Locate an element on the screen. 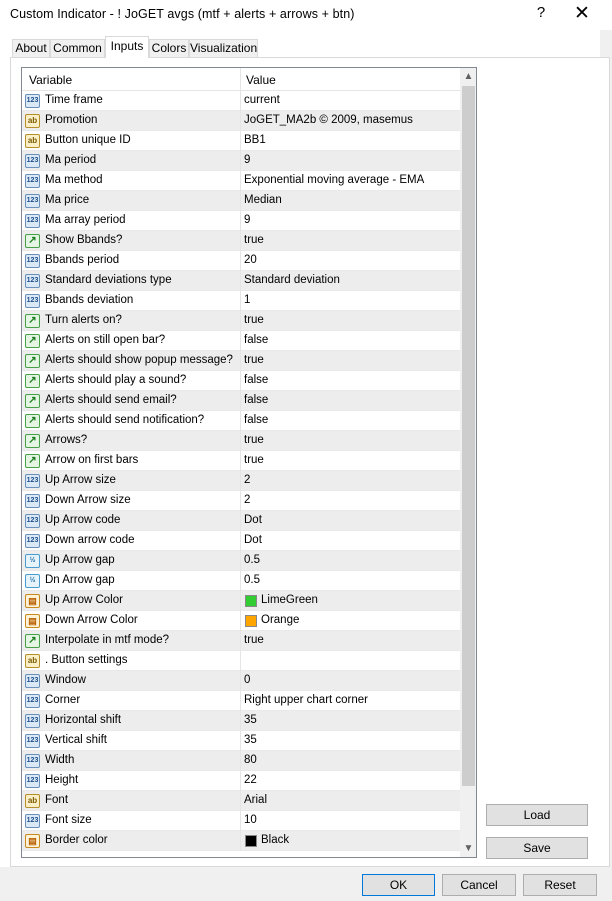  table-row: 123 Up Arrow size 2 is located at coordinates (241, 481).